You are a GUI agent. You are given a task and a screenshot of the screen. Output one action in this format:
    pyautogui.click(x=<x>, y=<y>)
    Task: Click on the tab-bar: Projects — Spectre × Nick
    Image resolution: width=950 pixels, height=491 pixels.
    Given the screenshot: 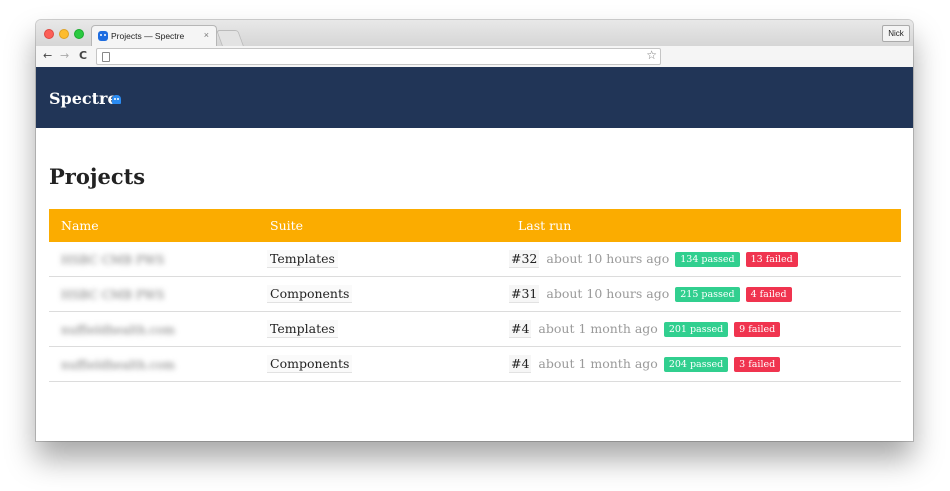 What is the action you would take?
    pyautogui.click(x=474, y=33)
    